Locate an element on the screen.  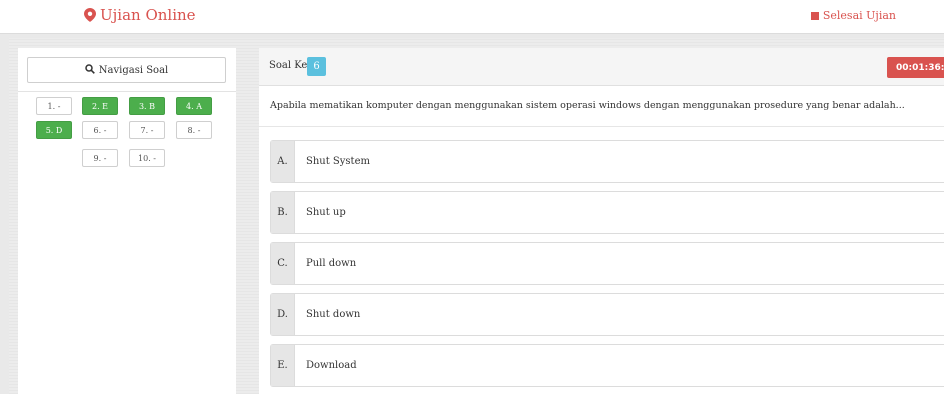
question-nav-button-9: 9. - is located at coordinates (100, 158).